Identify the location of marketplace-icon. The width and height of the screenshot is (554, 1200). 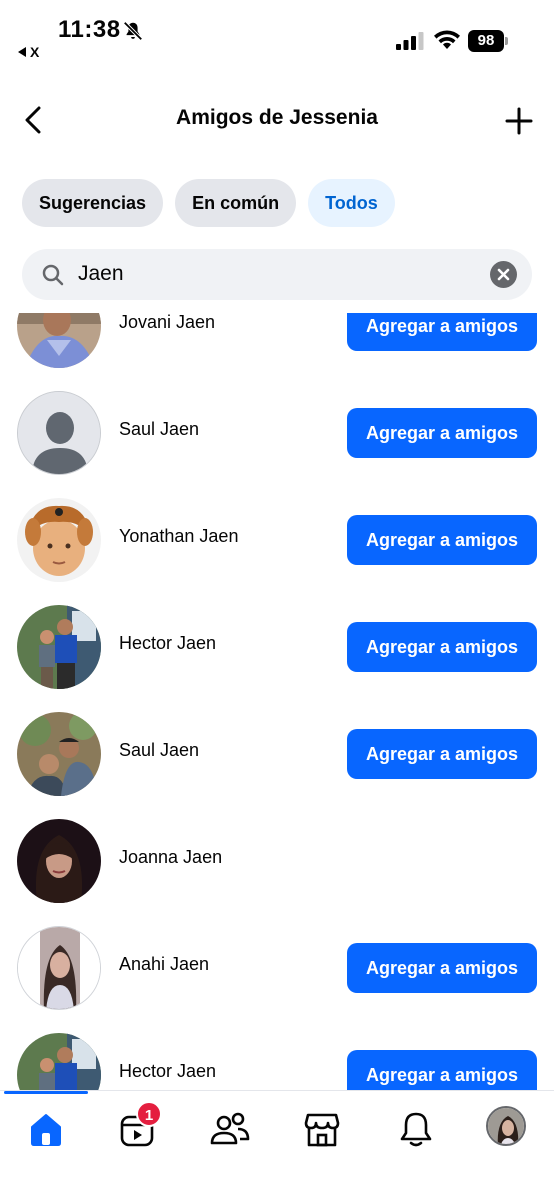
(322, 1129).